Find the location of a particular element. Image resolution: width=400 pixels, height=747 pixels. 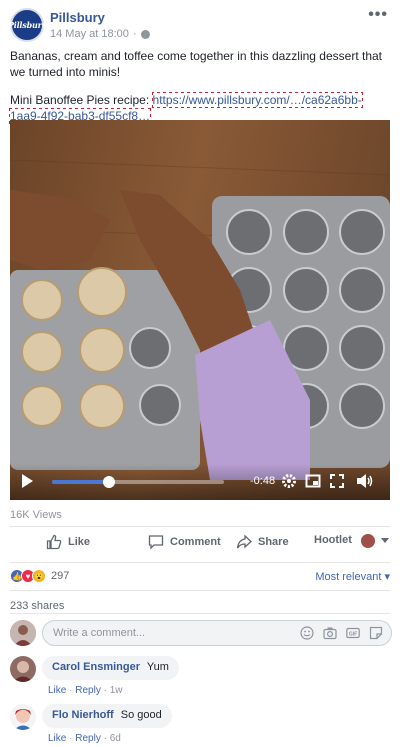

time-remaining: -0:48 is located at coordinates (263, 481).